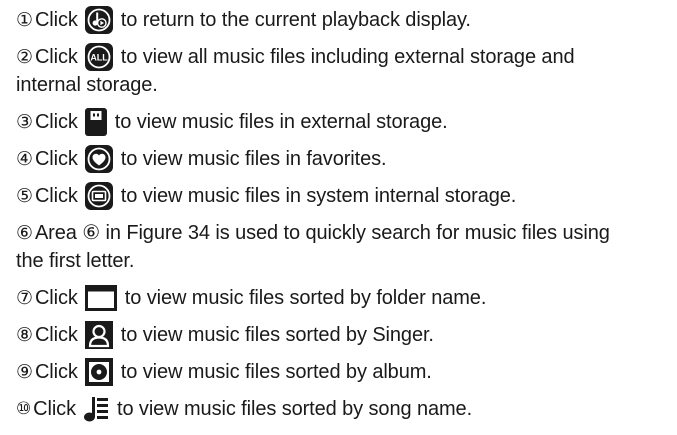 Image resolution: width=677 pixels, height=435 pixels. What do you see at coordinates (281, 122) in the screenshot?
I see `instruction-text: to view music files in external storage.` at bounding box center [281, 122].